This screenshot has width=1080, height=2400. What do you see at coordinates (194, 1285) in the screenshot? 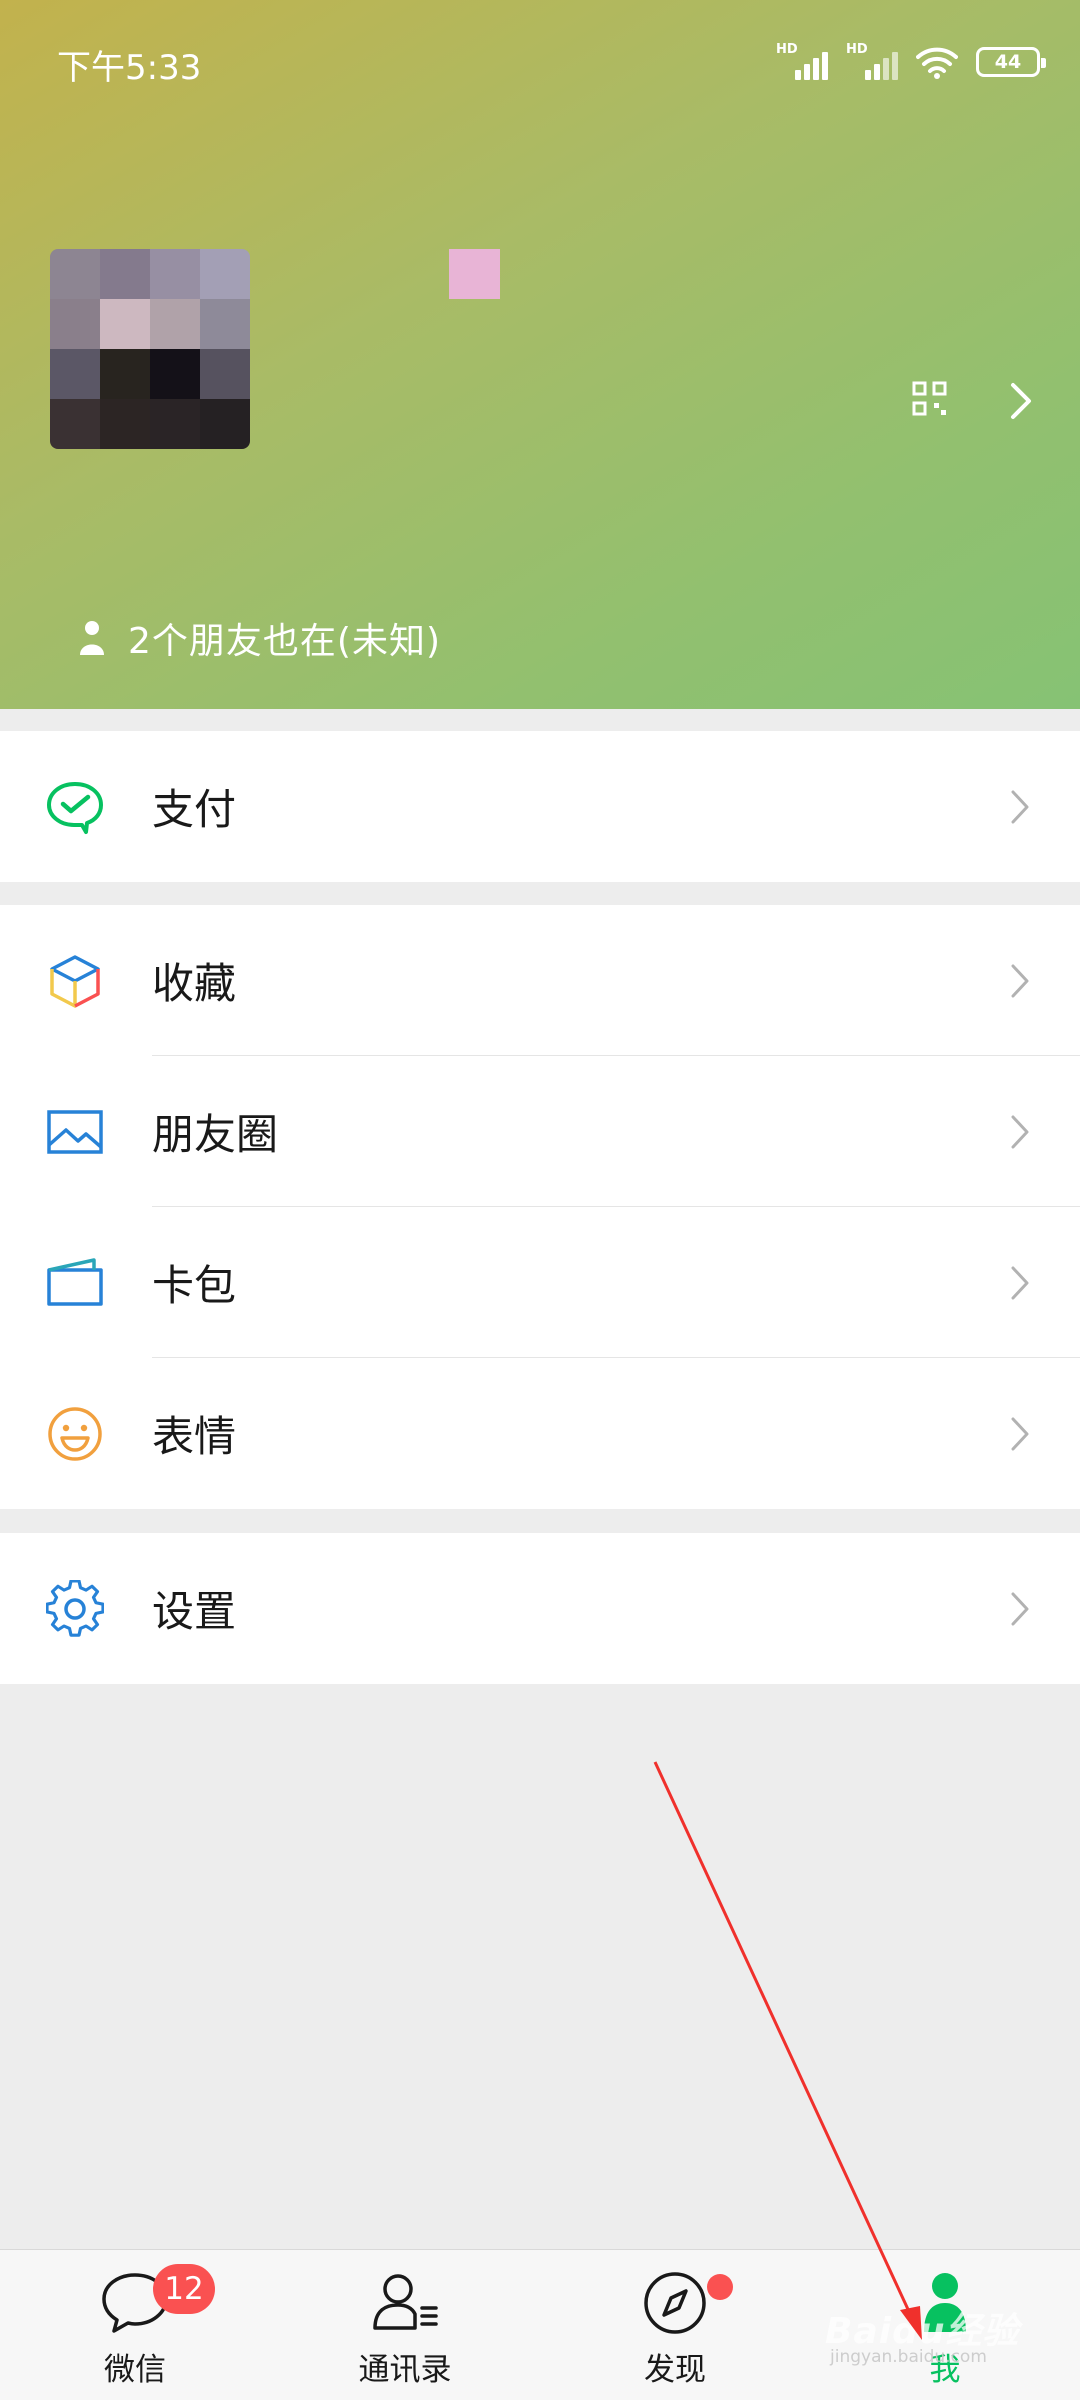
I see `menu-item-label: 卡包` at bounding box center [194, 1285].